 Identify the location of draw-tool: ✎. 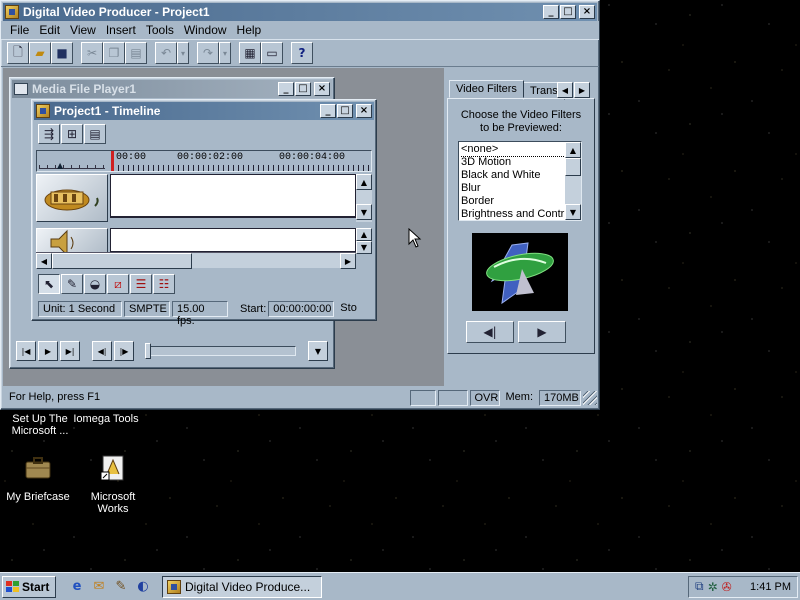
(72, 284).